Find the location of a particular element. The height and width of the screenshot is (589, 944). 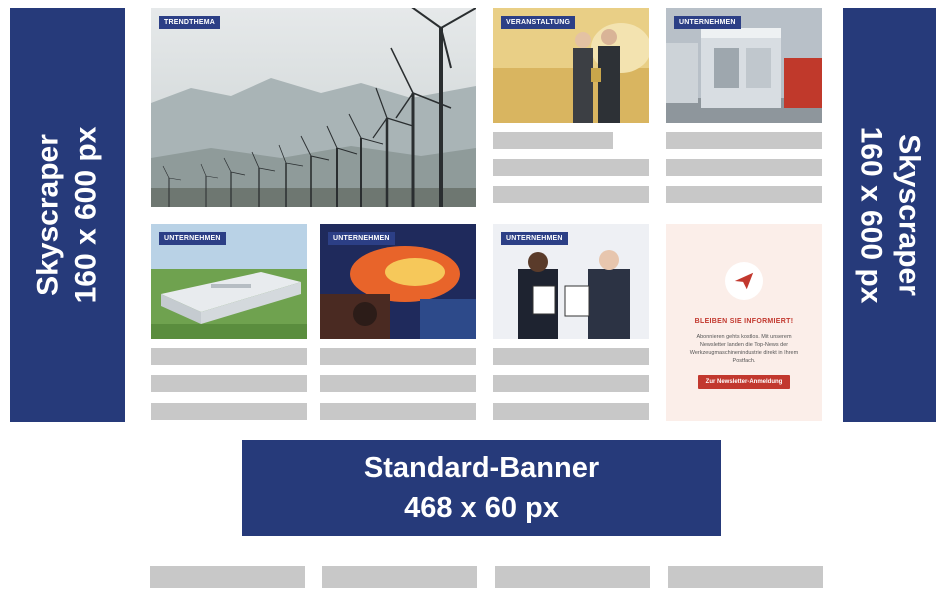

skyscraper-left-ad: Skyscraper 160 x 600 px is located at coordinates (67, 215).